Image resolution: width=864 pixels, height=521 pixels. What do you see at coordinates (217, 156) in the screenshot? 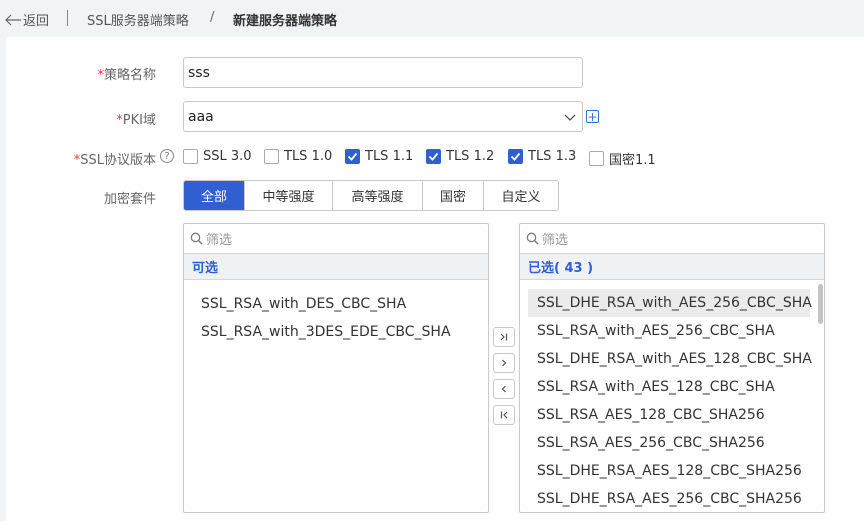
I see `checkbox-ssl30: SSL 3.0` at bounding box center [217, 156].